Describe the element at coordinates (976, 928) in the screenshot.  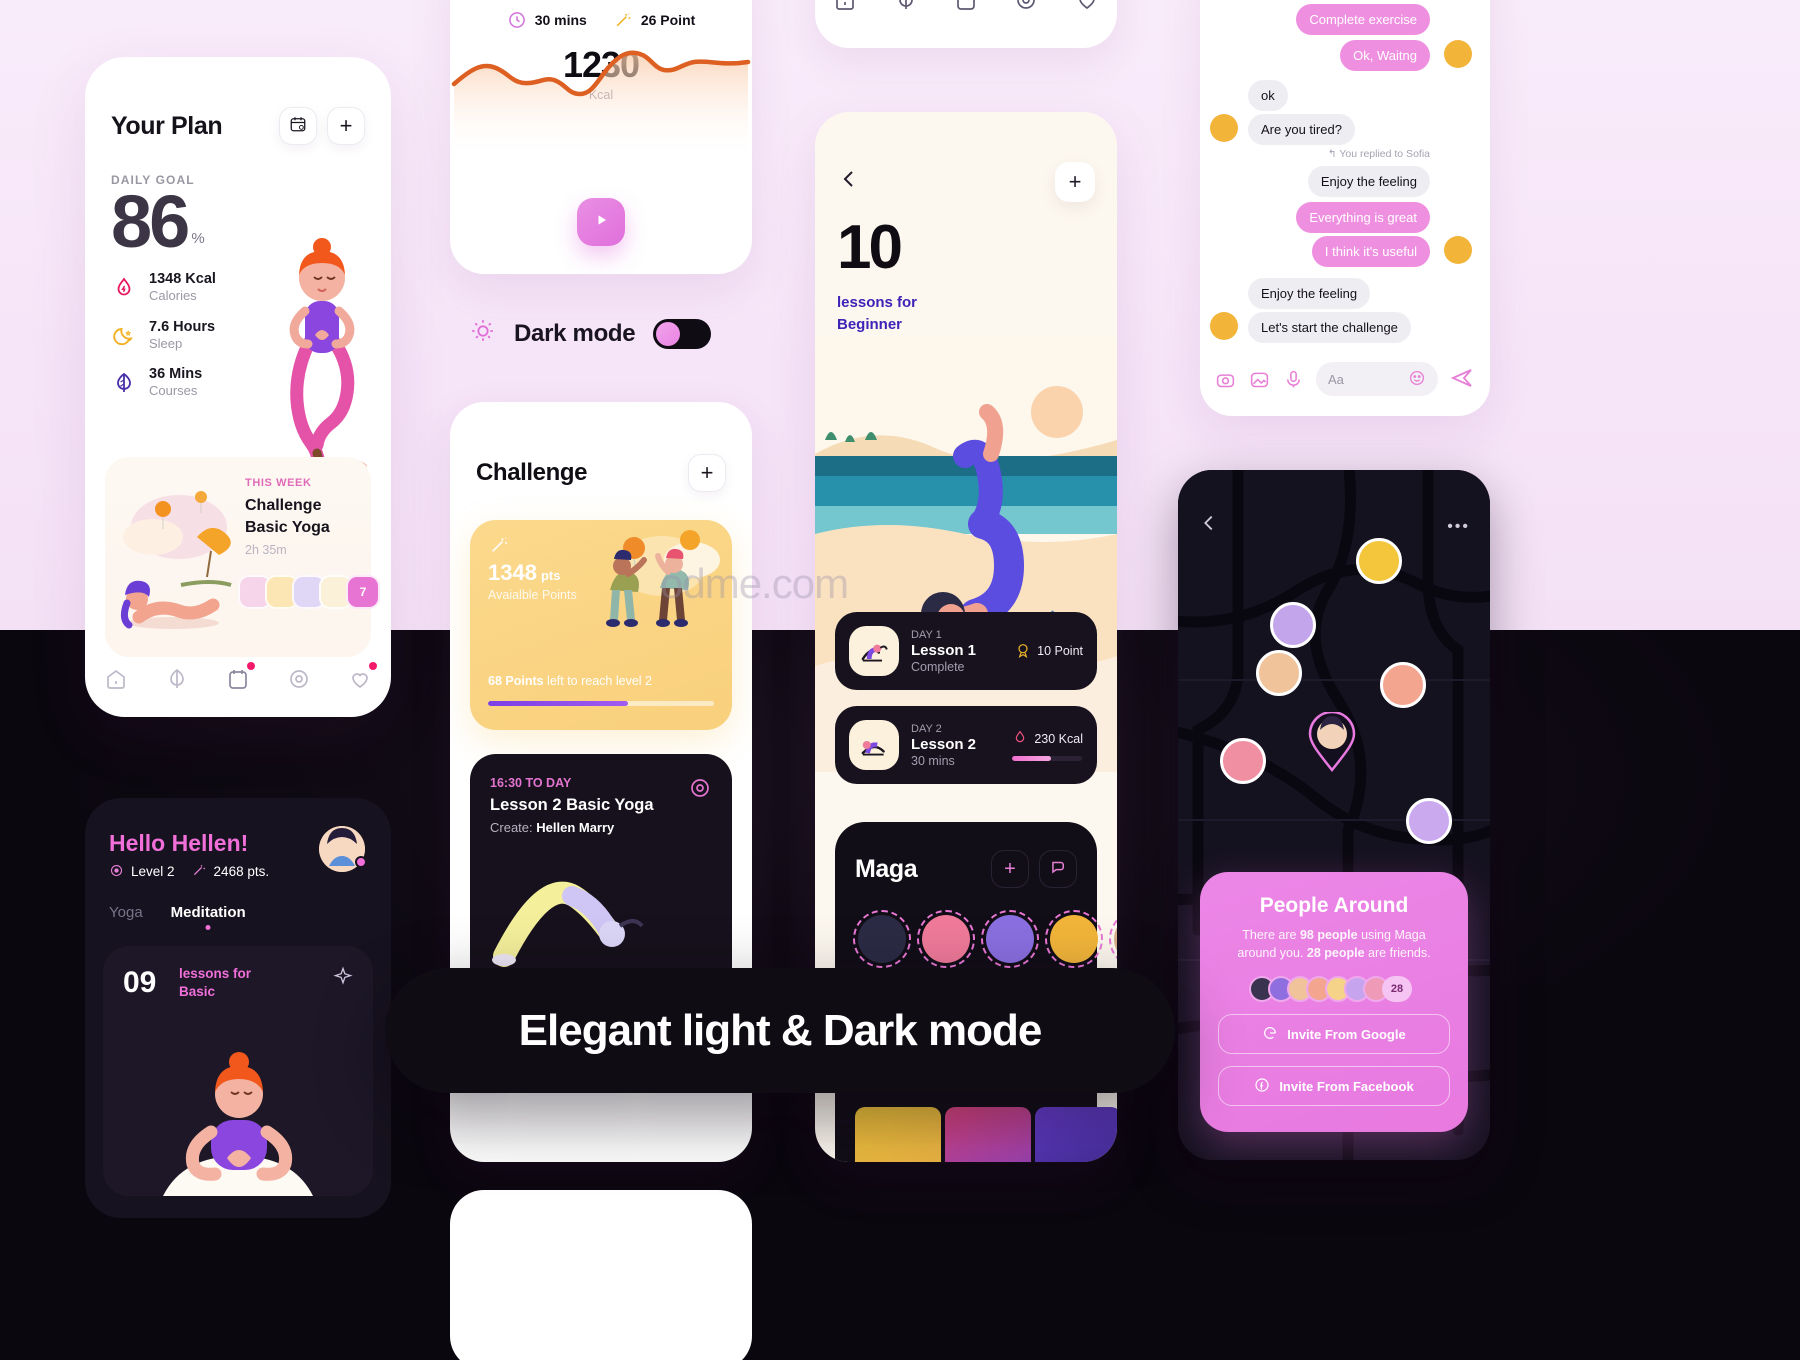
I see `stories-row` at that location.